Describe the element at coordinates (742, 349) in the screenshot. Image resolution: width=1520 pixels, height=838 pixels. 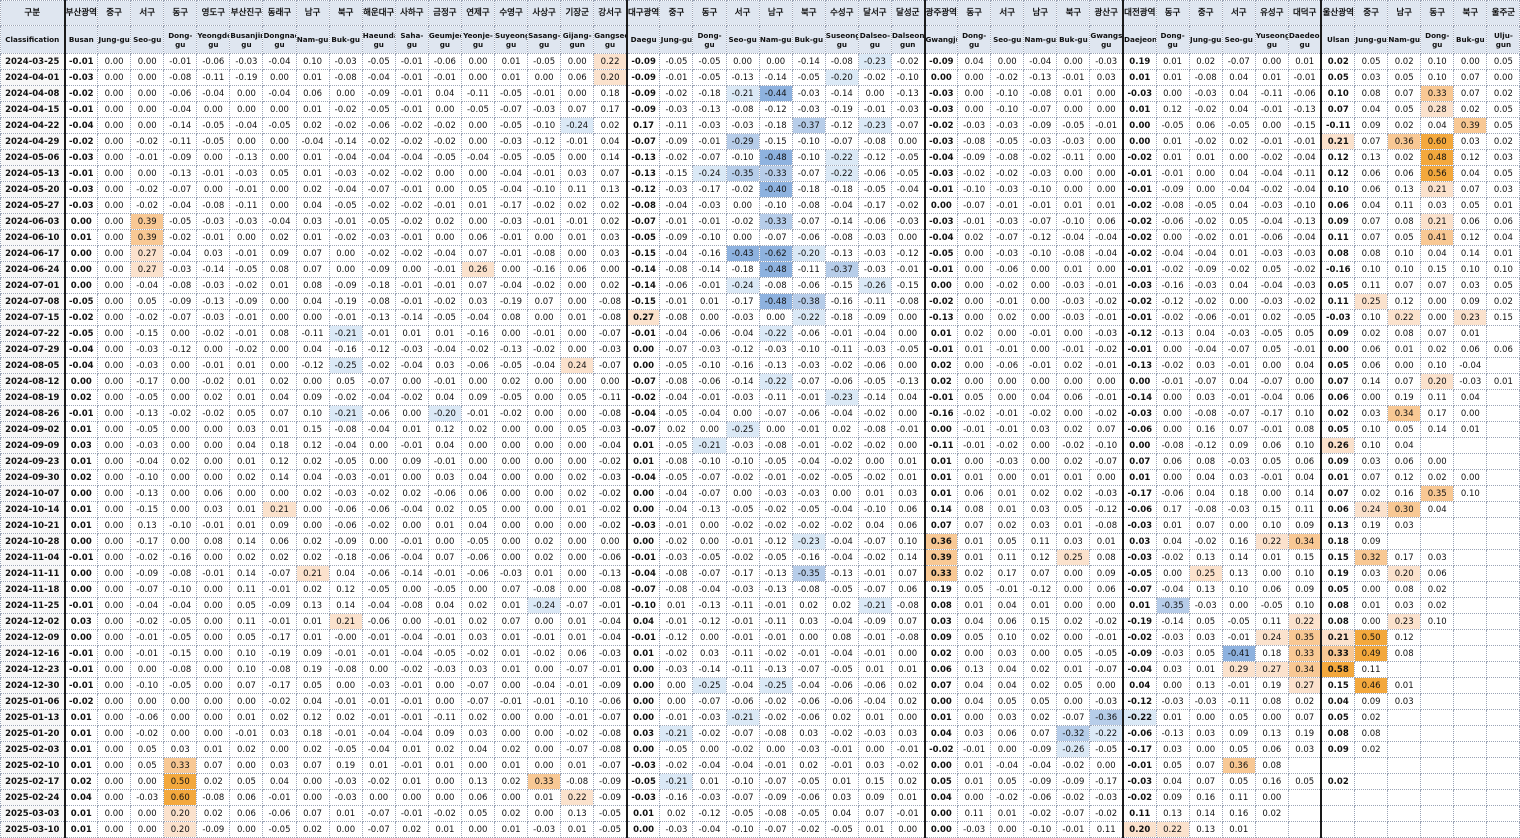
I see `data-cell: -0.12` at that location.